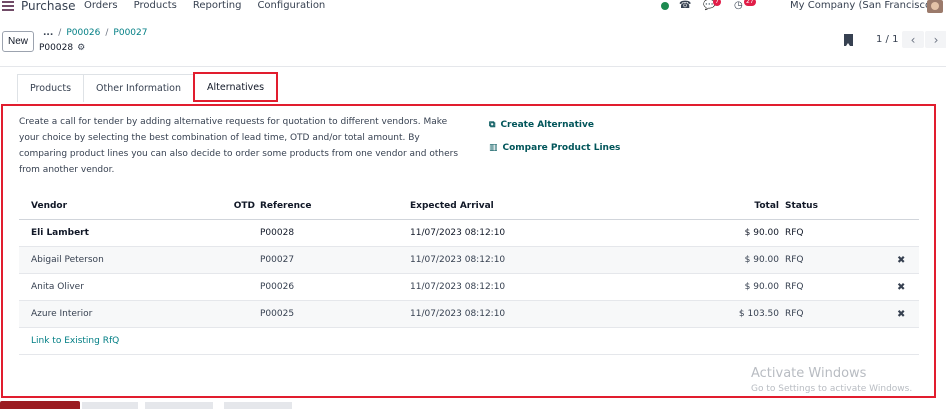 The height and width of the screenshot is (409, 946). Describe the element at coordinates (561, 148) in the screenshot. I see `compare-product-lines-label: Compare Product Lines` at that location.